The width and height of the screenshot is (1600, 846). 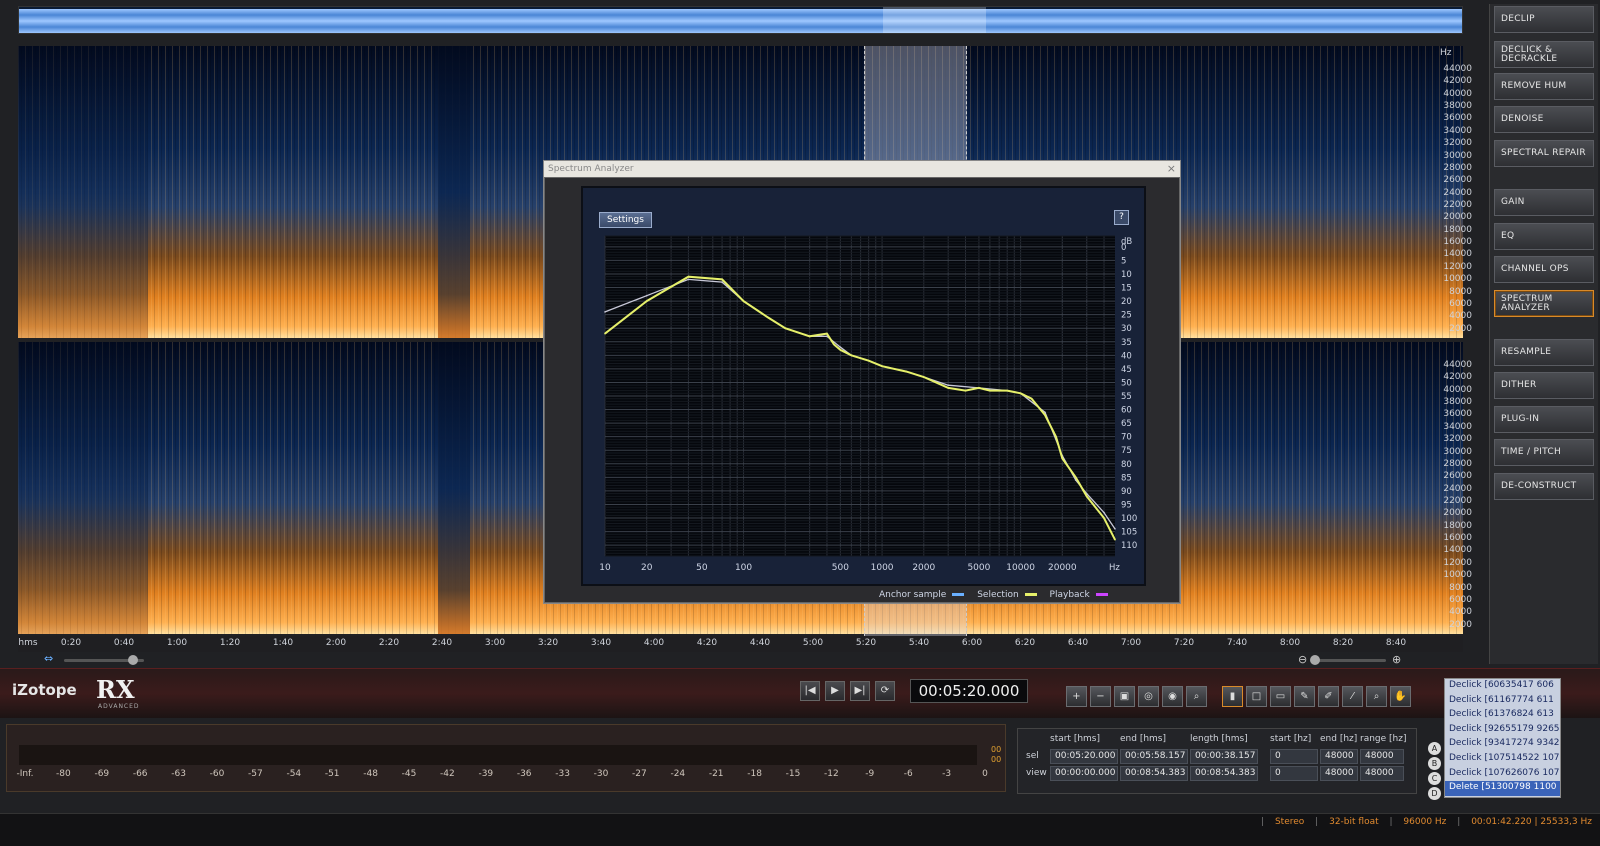 What do you see at coordinates (1148, 696) in the screenshot?
I see `zoom-fit-tool: ◎` at bounding box center [1148, 696].